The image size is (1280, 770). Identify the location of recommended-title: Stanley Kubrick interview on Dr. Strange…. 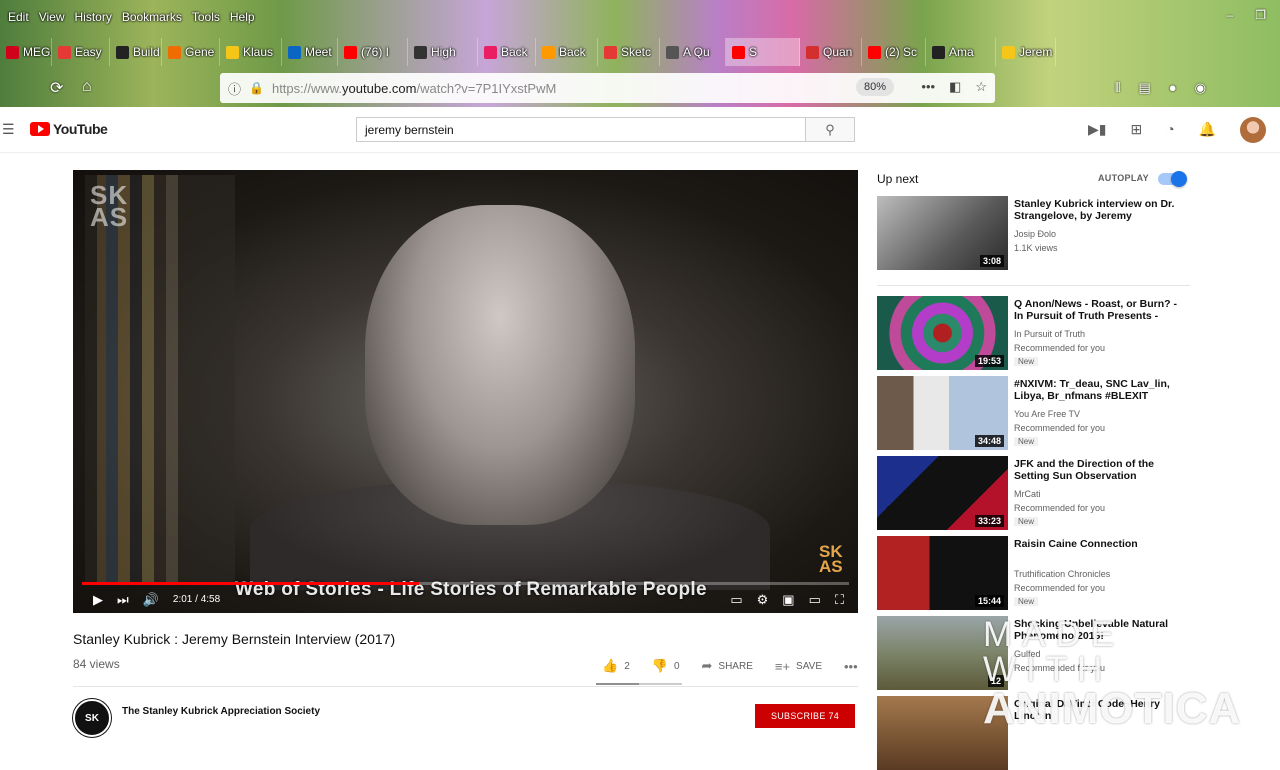
(1099, 210).